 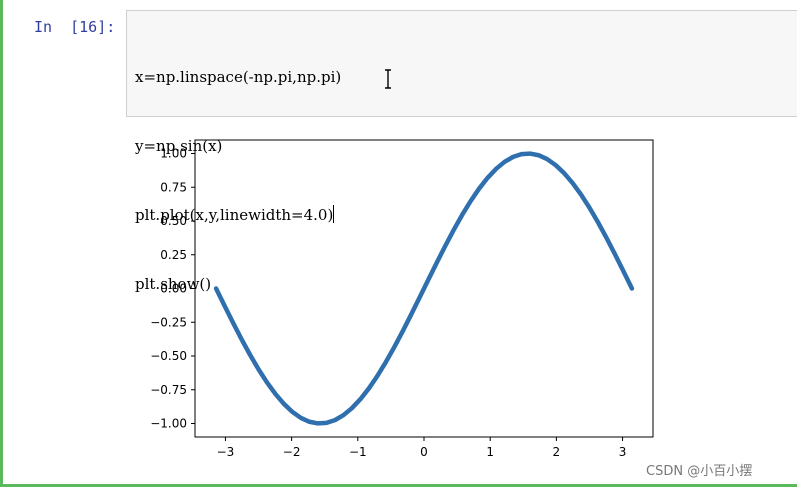 I want to click on x-tick-label: 3, so click(x=623, y=452).